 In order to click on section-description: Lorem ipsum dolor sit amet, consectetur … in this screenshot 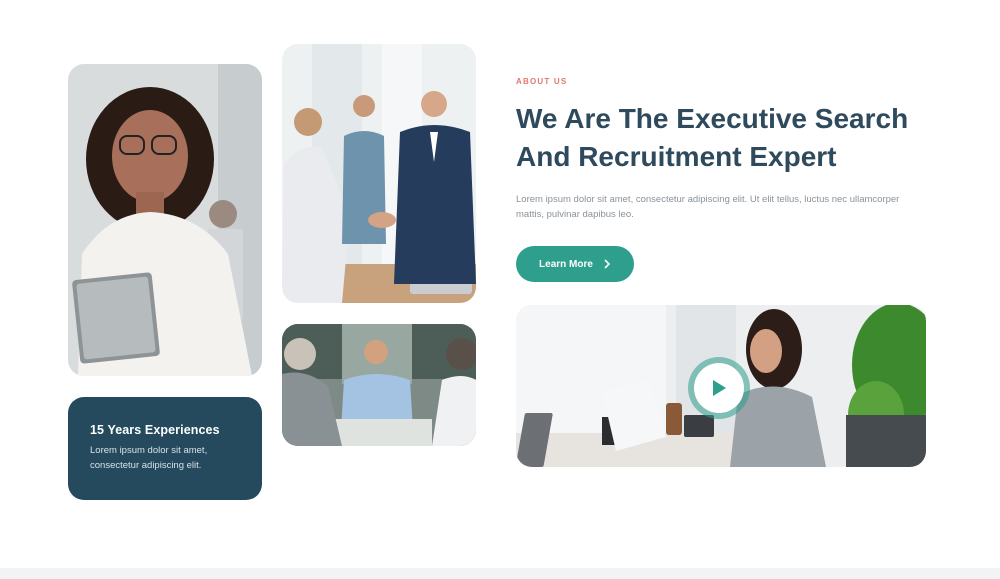, I will do `click(708, 207)`.